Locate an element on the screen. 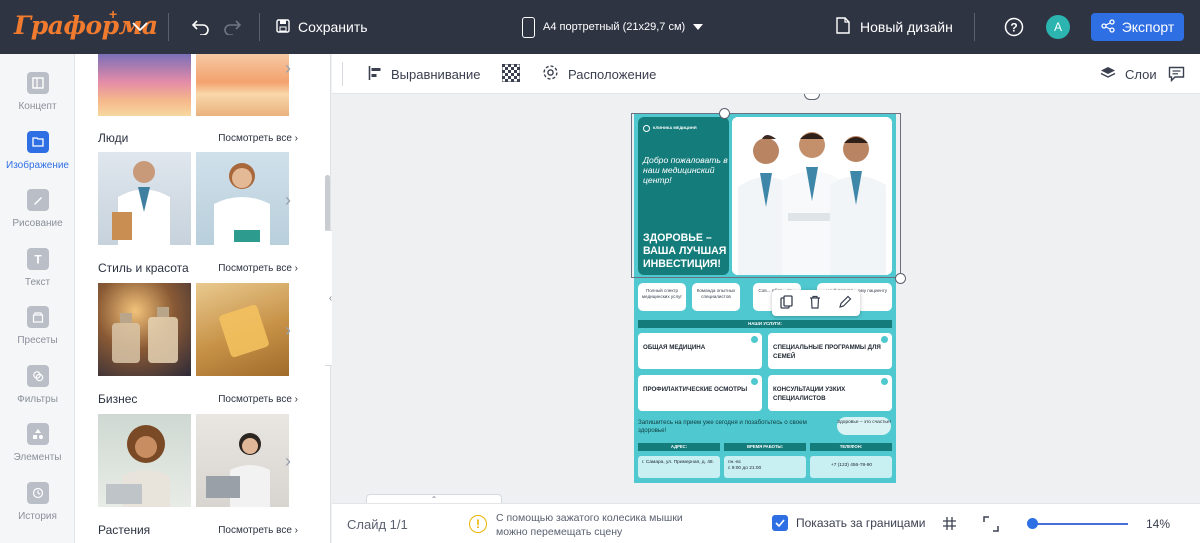  comments-icon is located at coordinates (1176, 74).